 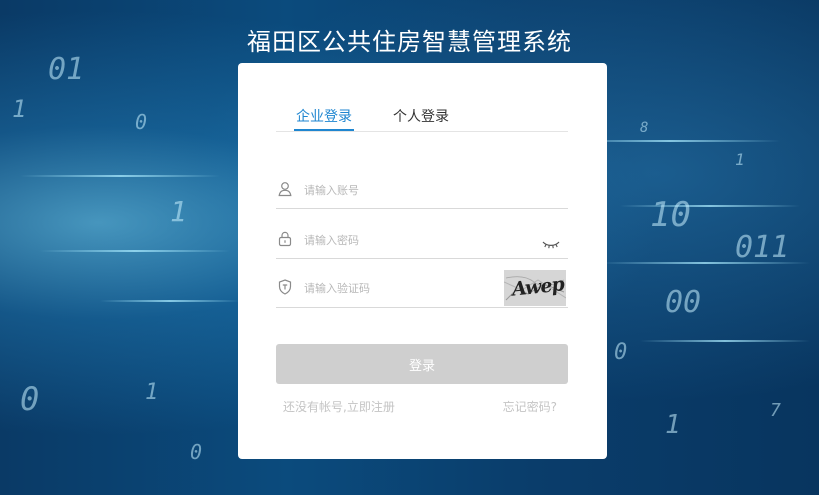 What do you see at coordinates (324, 130) in the screenshot?
I see `active-tab-indicator` at bounding box center [324, 130].